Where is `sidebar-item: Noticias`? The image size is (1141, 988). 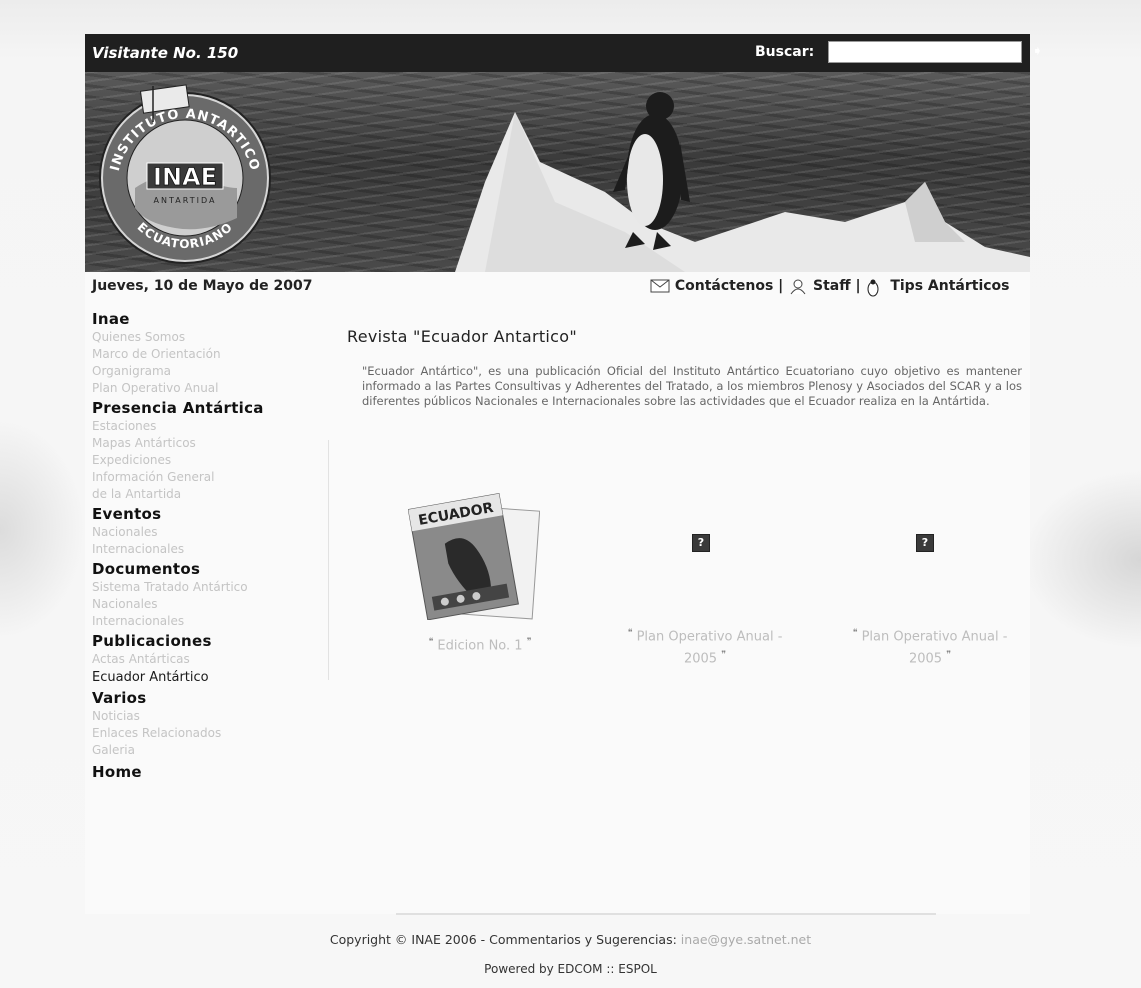 sidebar-item: Noticias is located at coordinates (212, 716).